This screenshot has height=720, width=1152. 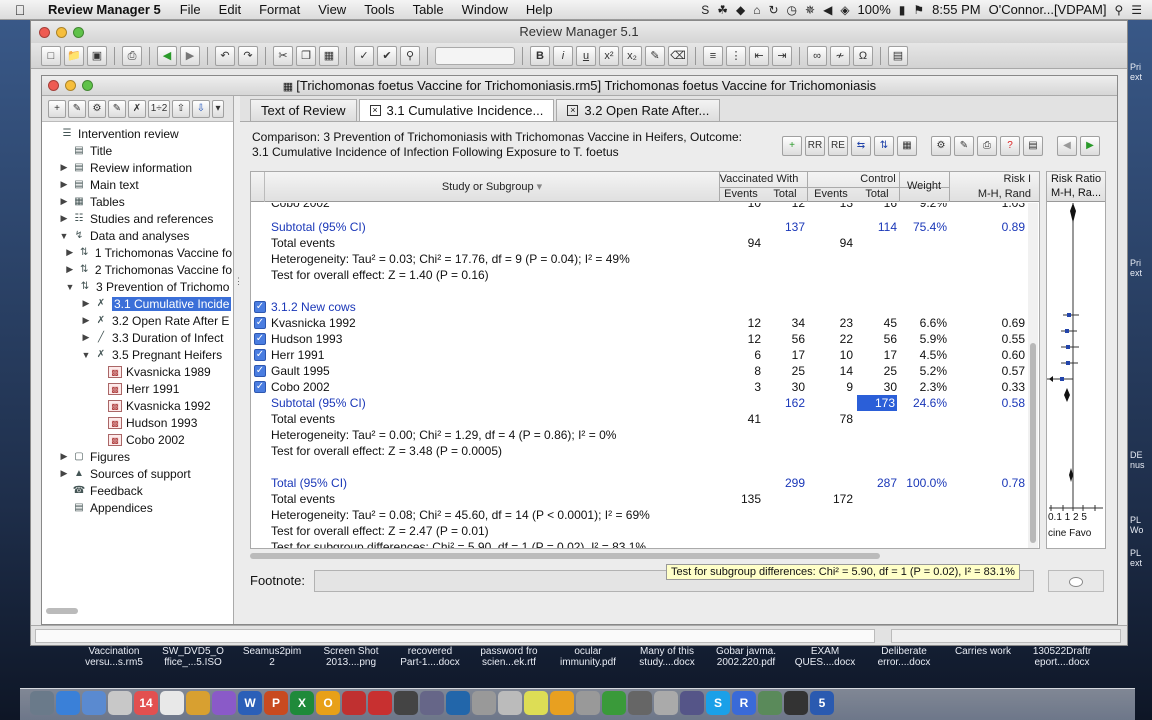 What do you see at coordinates (137, 167) in the screenshot?
I see `tree-node: ▶ ▤ Review information` at bounding box center [137, 167].